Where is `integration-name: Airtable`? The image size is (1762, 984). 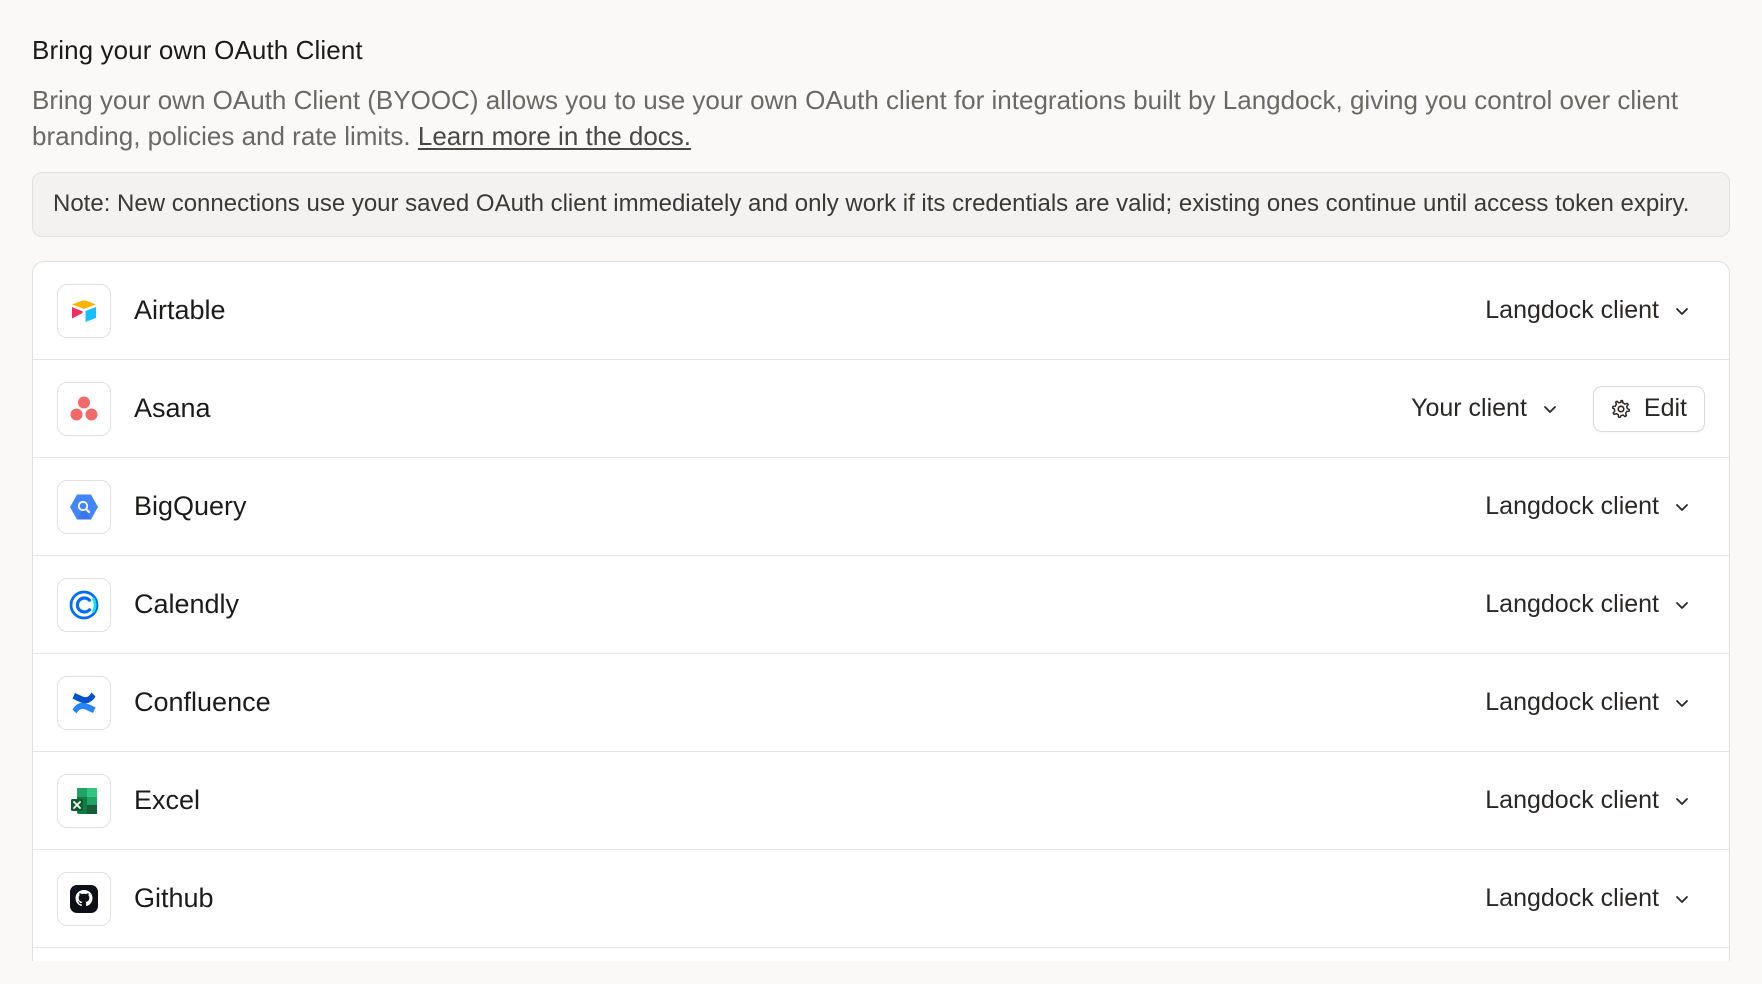
integration-name: Airtable is located at coordinates (180, 310).